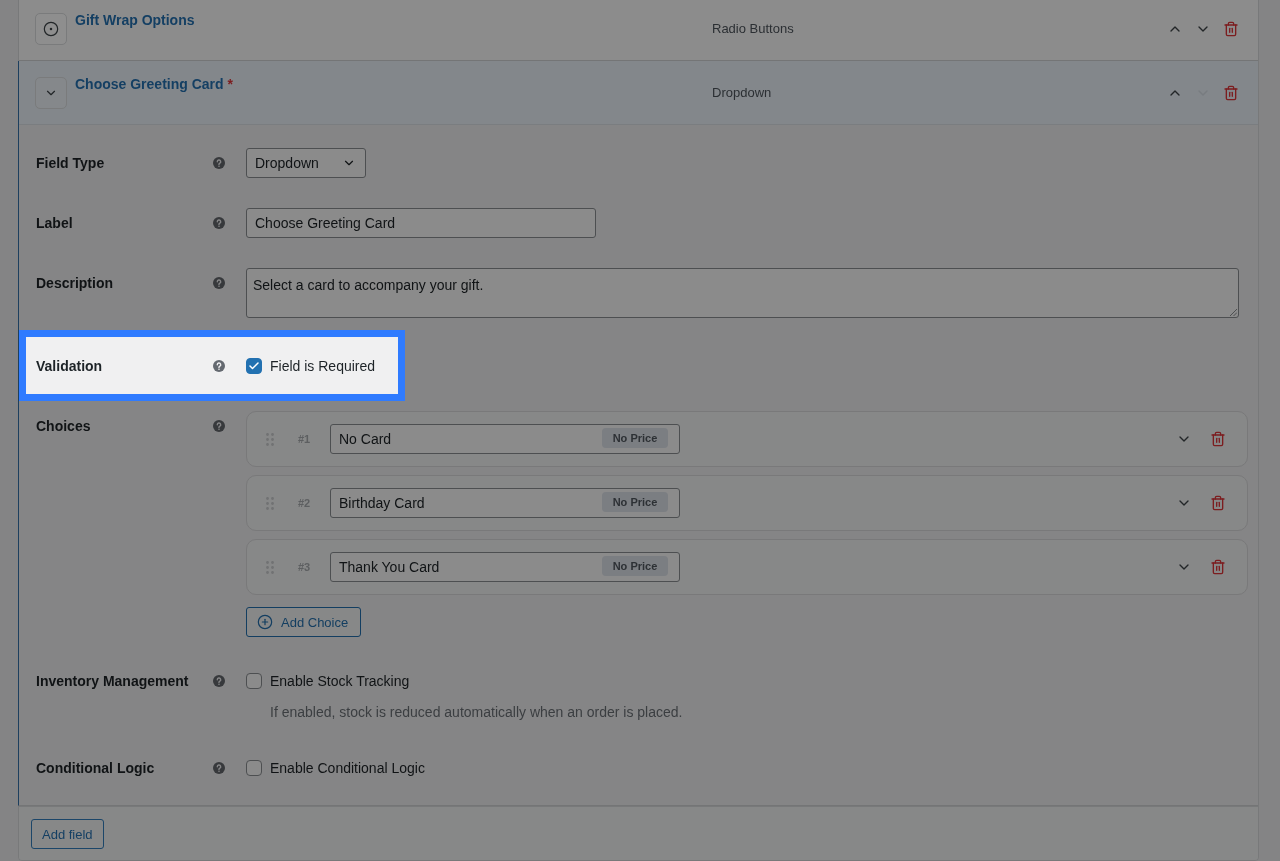 This screenshot has width=1280, height=861. I want to click on setting-label: Field Type, so click(71, 163).